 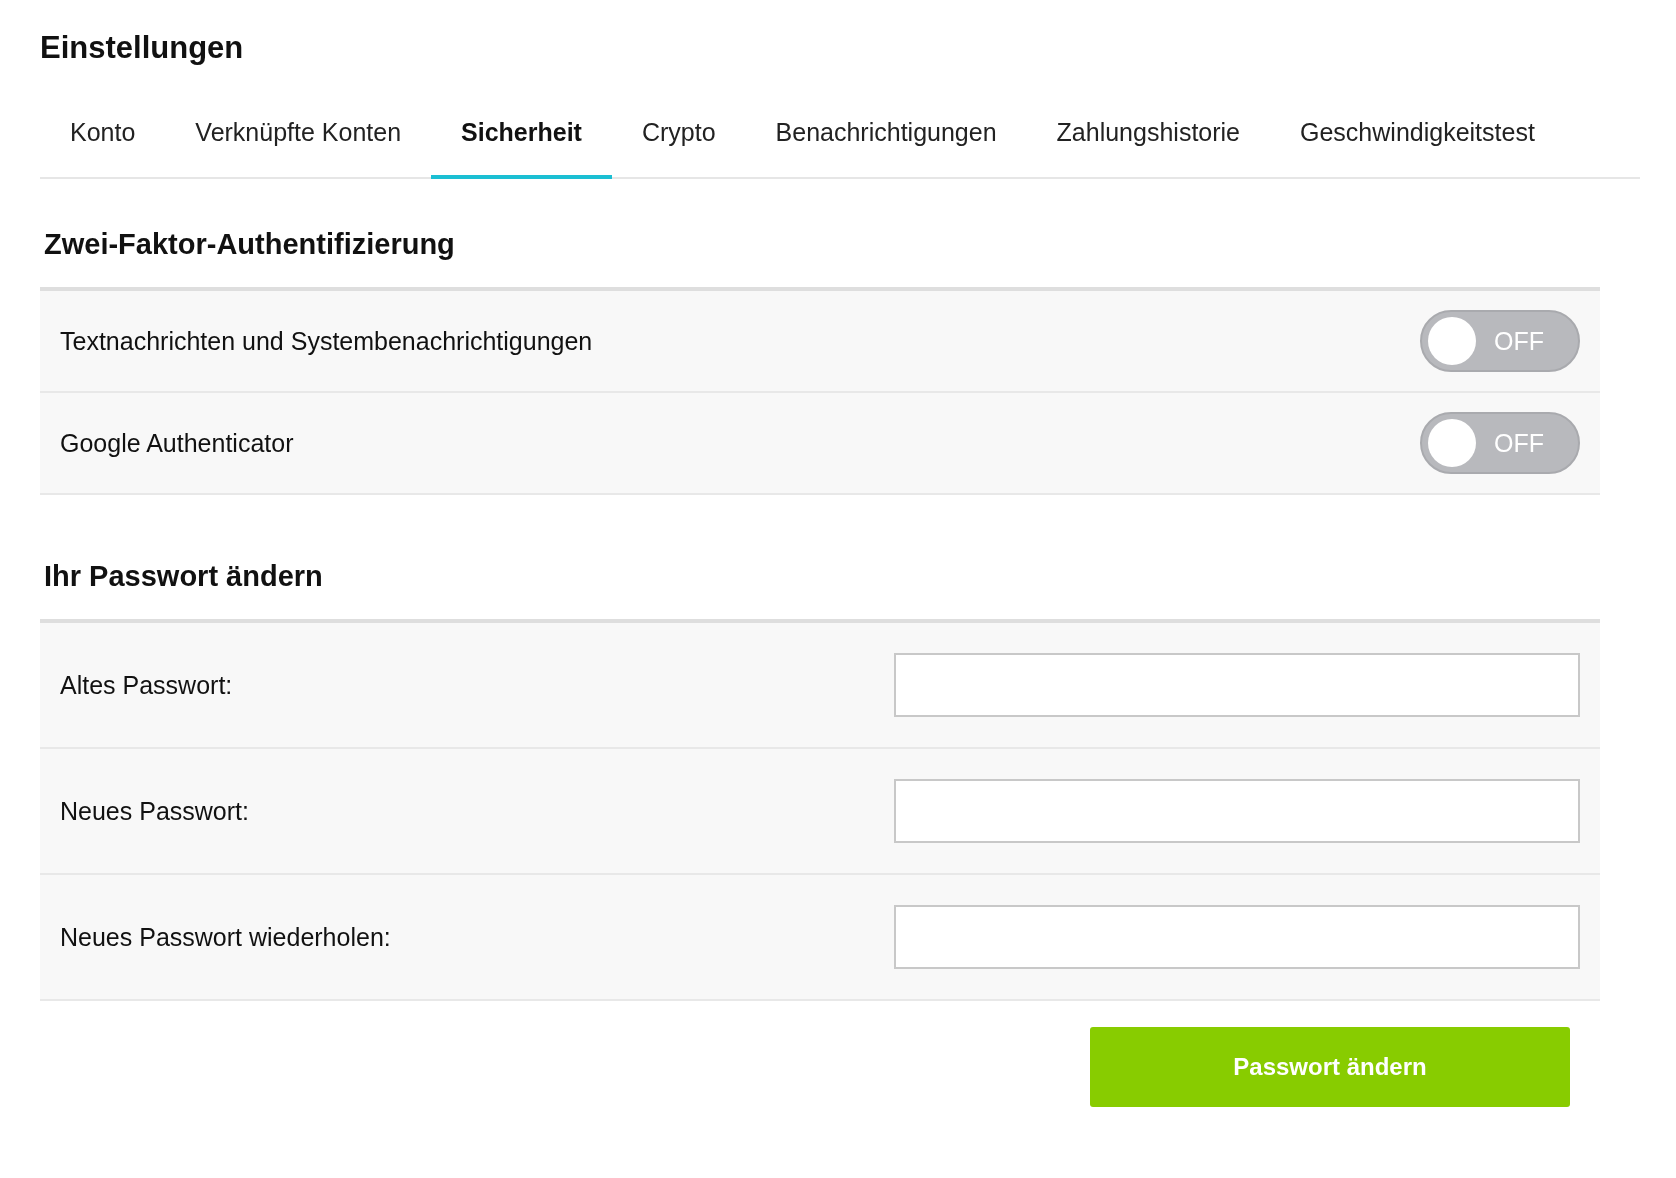 What do you see at coordinates (177, 443) in the screenshot?
I see `setting-label: Google Authenticator` at bounding box center [177, 443].